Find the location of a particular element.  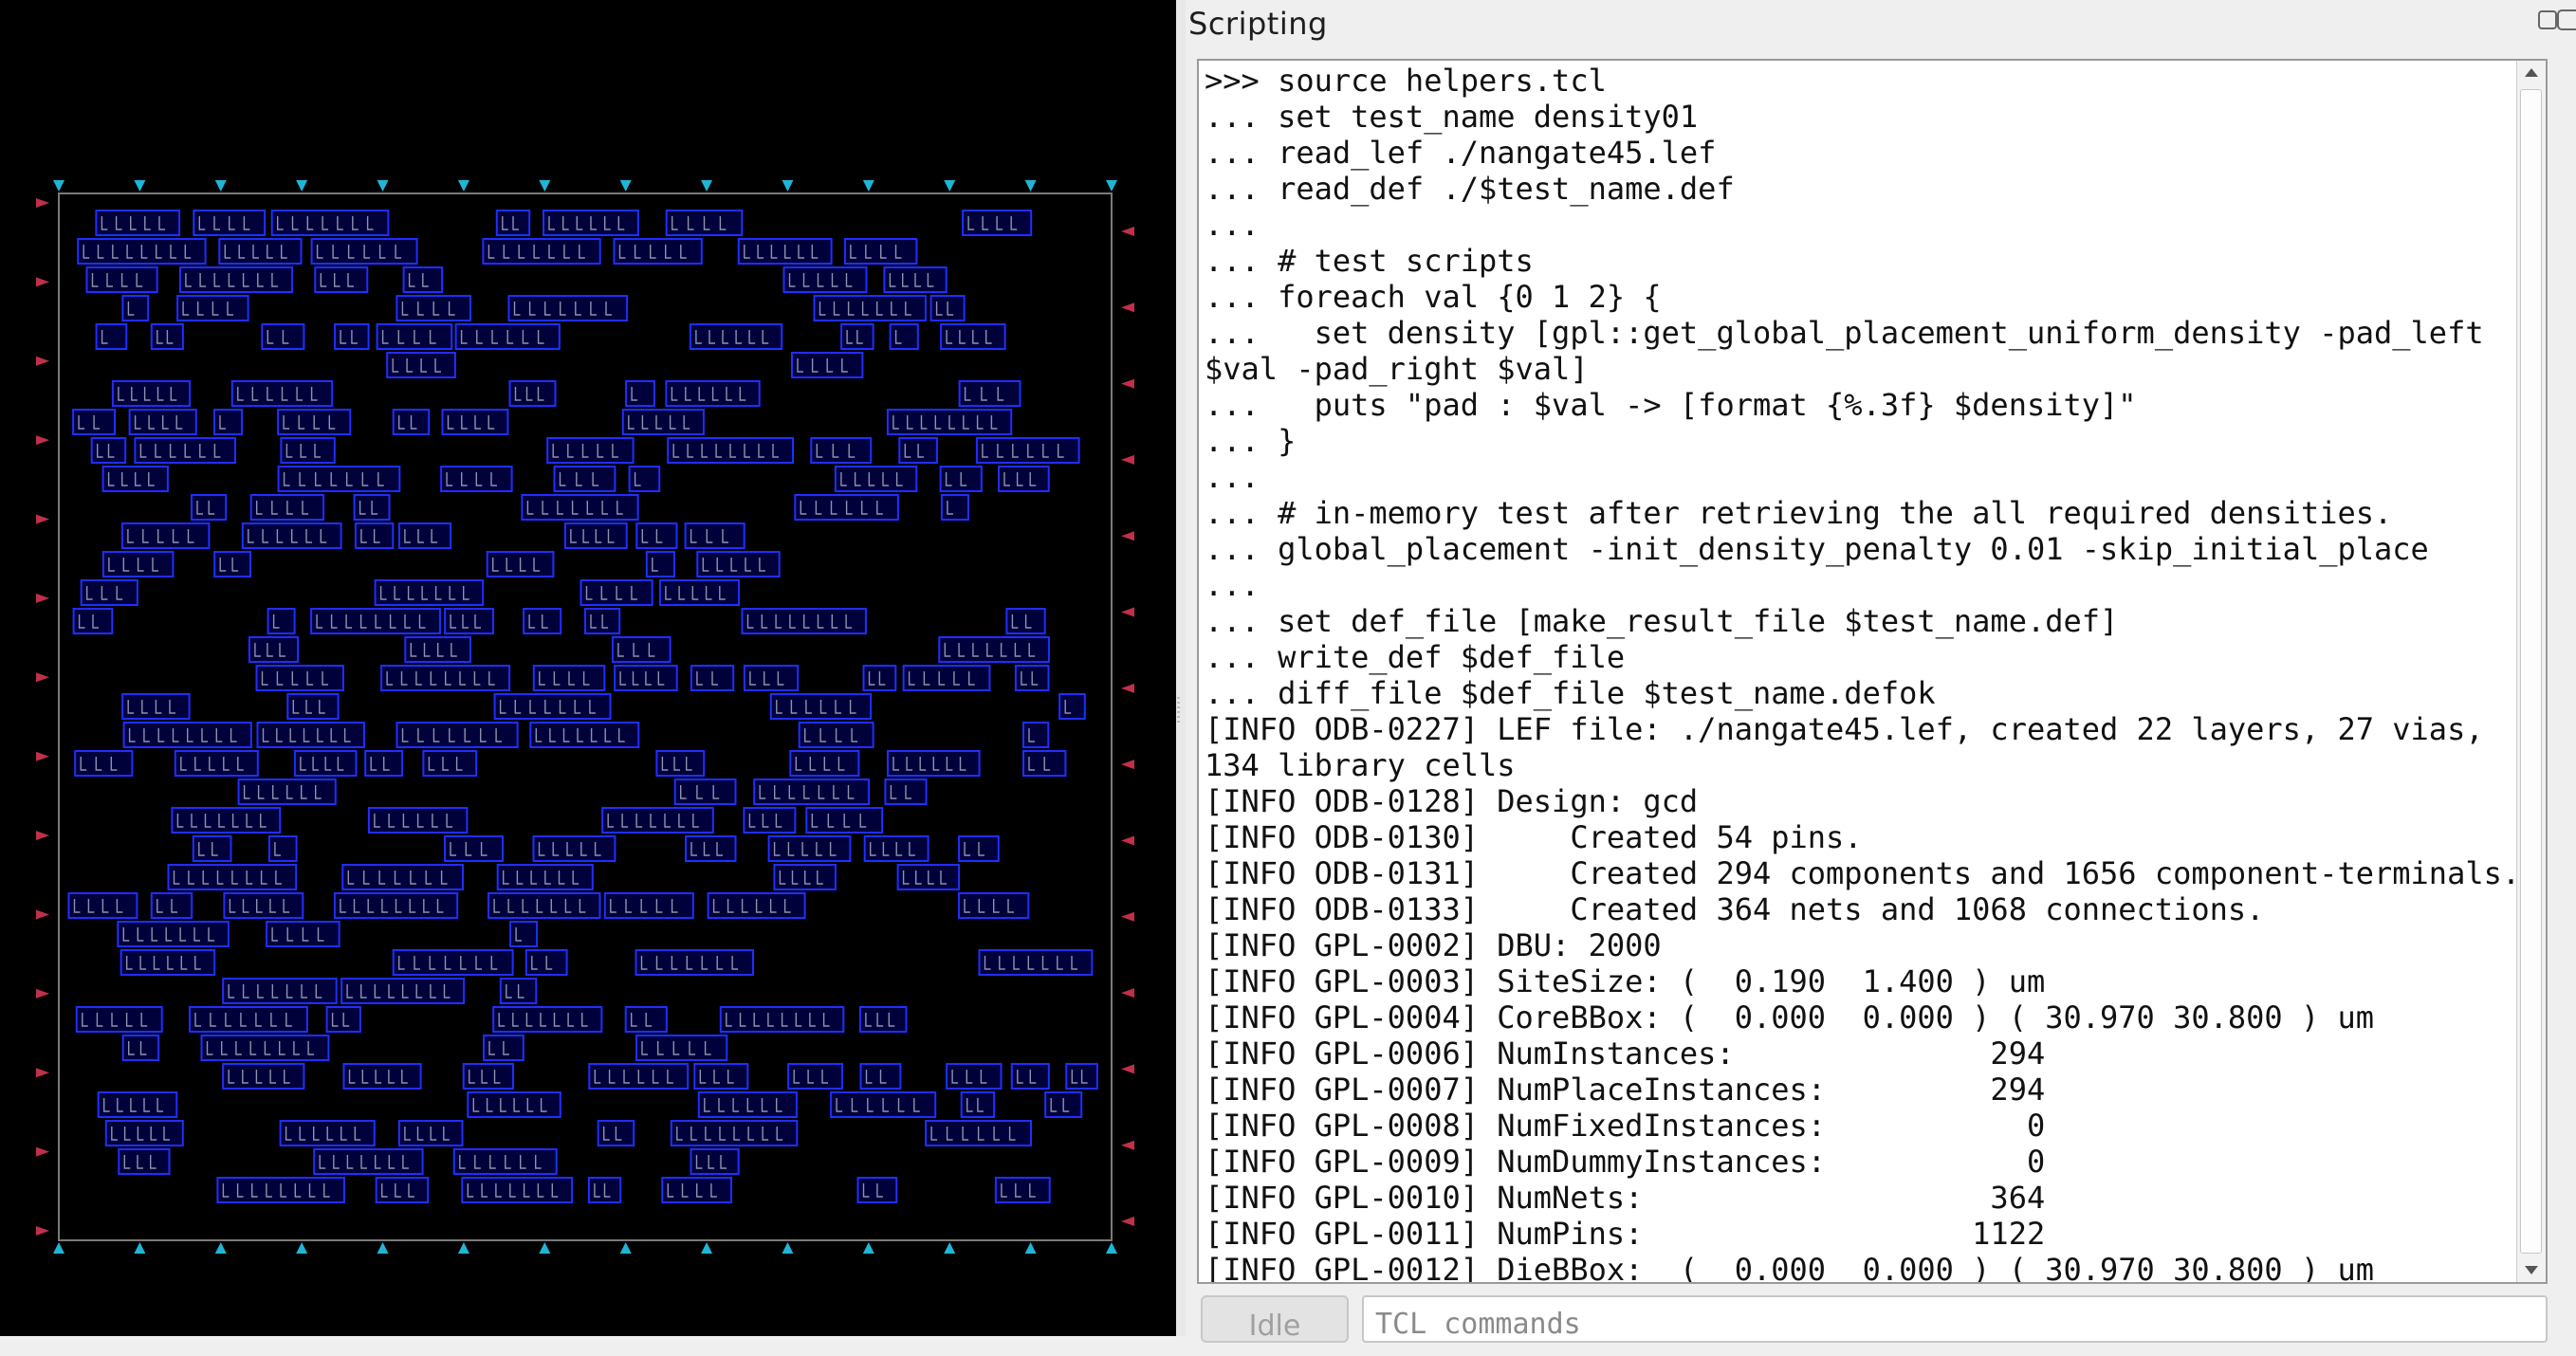

console-line: [INFO GPL-0006] NumInstances: 294 is located at coordinates (1625, 1053).